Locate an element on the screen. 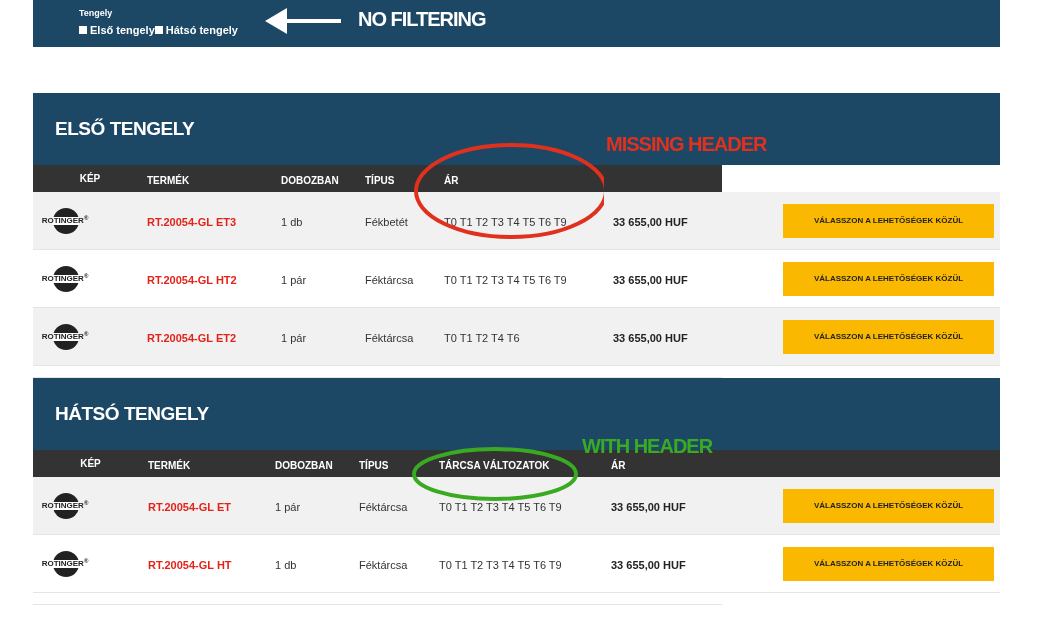 This screenshot has width=1043, height=629. checkbox-label: Hátsó tengely is located at coordinates (201, 30).